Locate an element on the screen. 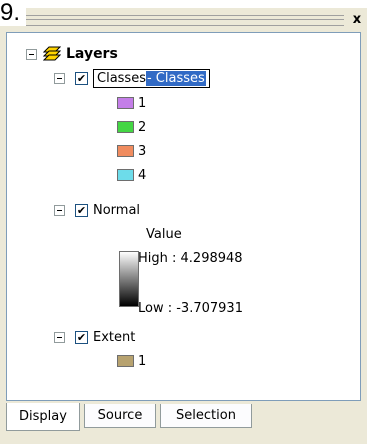 The height and width of the screenshot is (444, 367). tab-selection: Selection is located at coordinates (206, 416).